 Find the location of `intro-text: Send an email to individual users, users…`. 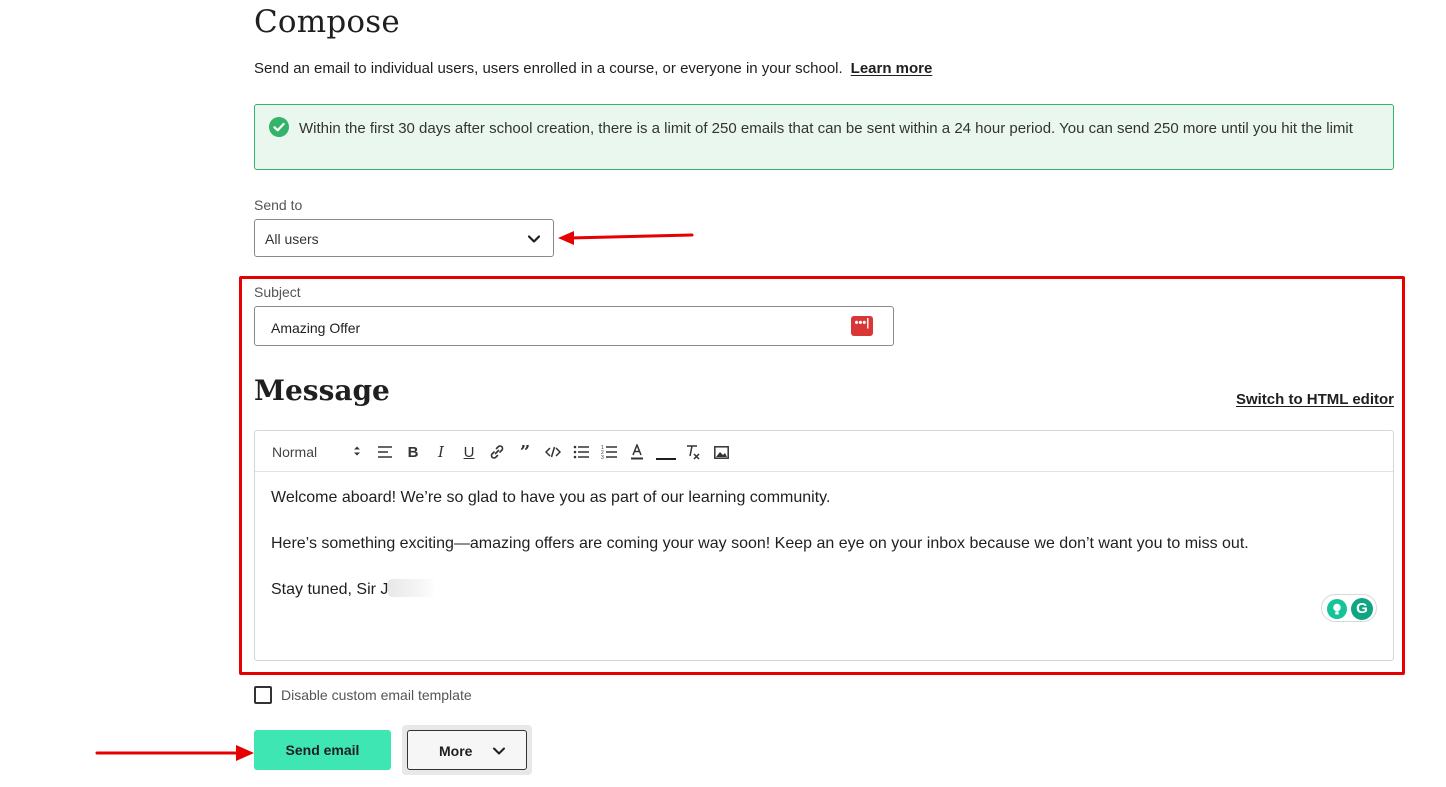

intro-text: Send an email to individual users, users… is located at coordinates (548, 68).